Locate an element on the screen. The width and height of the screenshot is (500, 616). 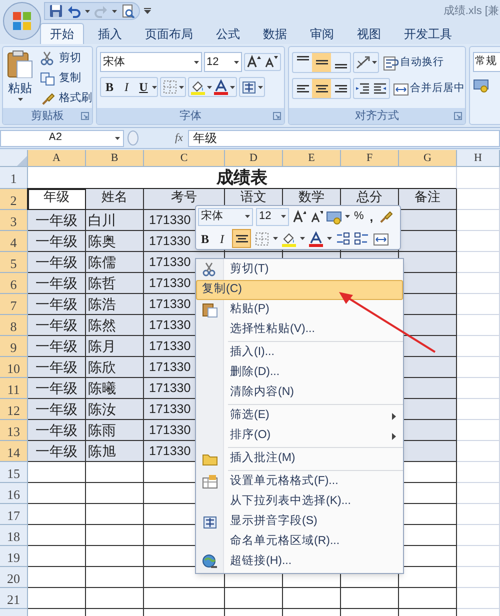
menu-item: 剪切(T) is located at coordinates (313, 270).